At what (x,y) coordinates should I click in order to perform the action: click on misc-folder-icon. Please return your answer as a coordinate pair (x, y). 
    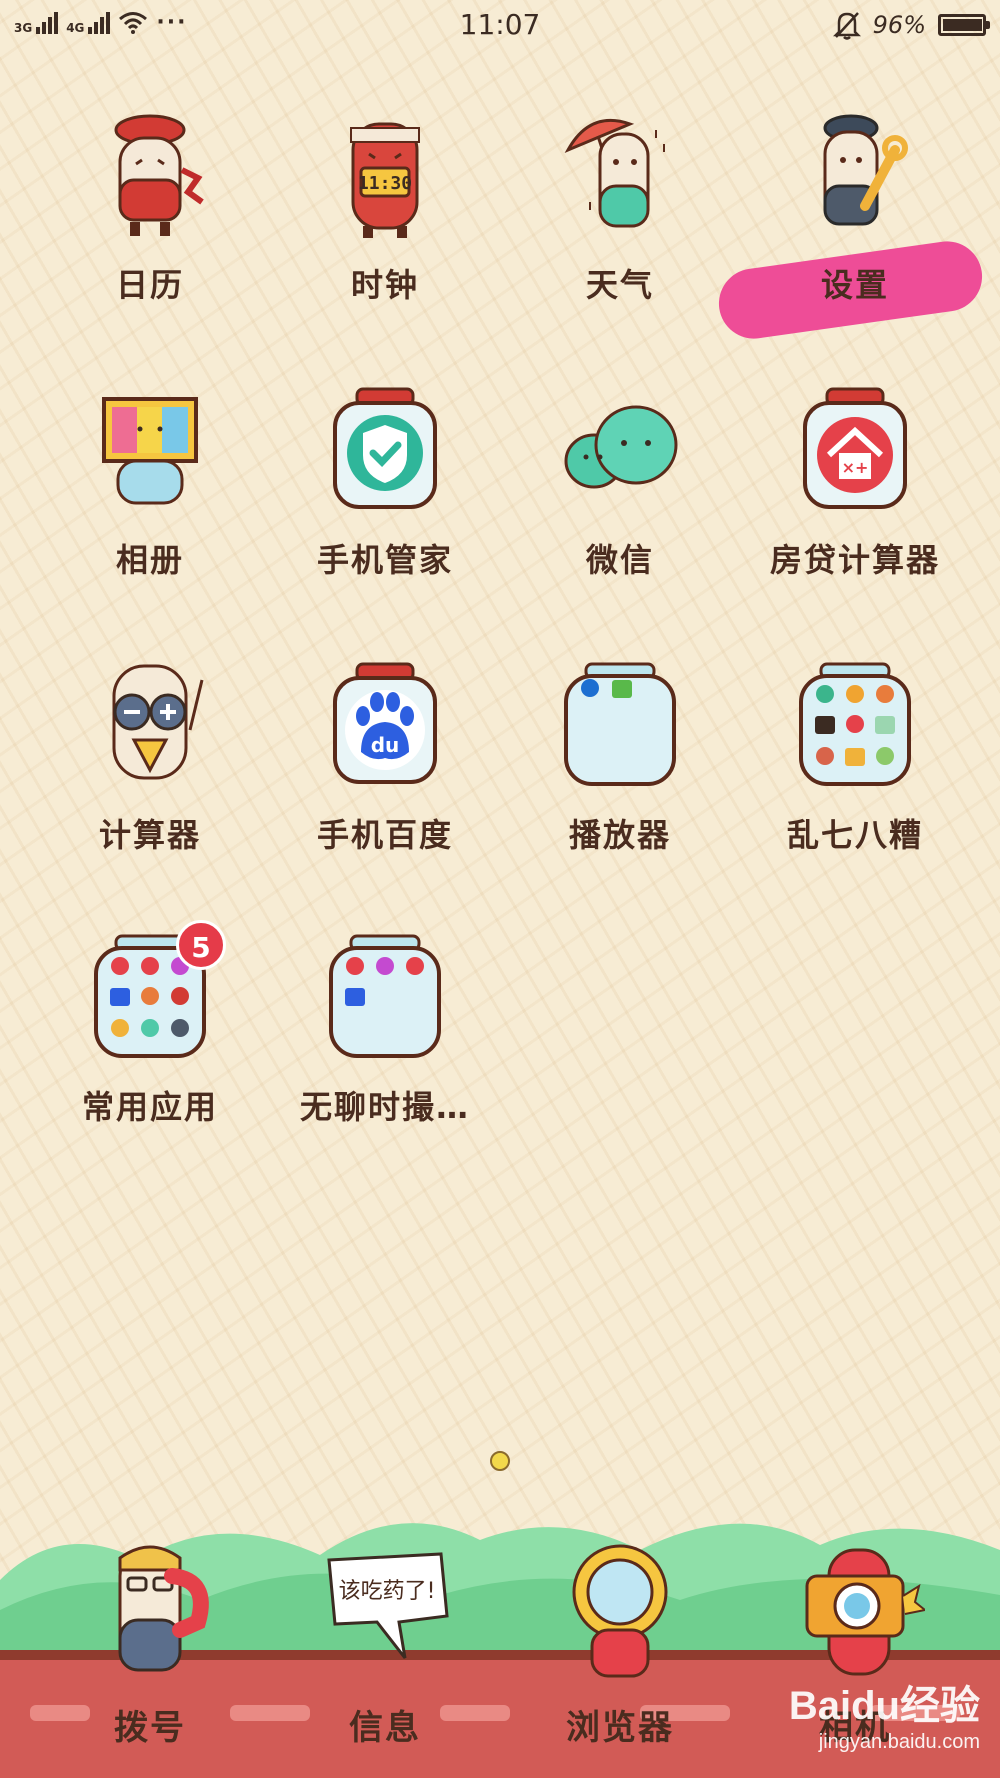
    Looking at the image, I should click on (855, 724).